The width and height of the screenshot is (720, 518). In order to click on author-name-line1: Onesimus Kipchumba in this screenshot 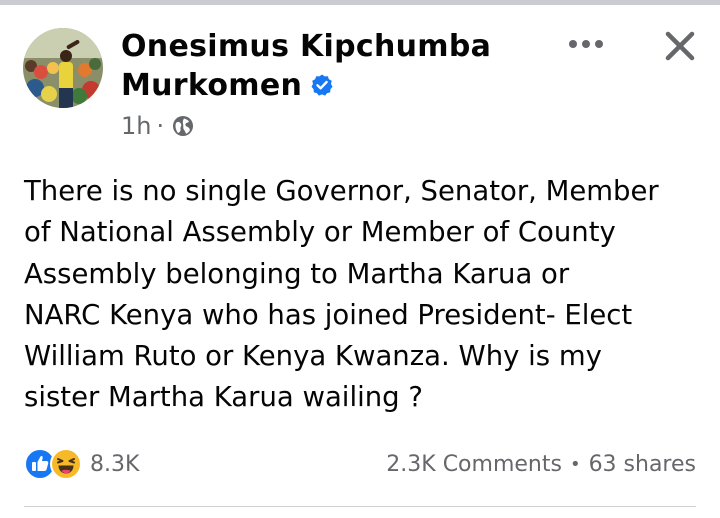, I will do `click(306, 46)`.